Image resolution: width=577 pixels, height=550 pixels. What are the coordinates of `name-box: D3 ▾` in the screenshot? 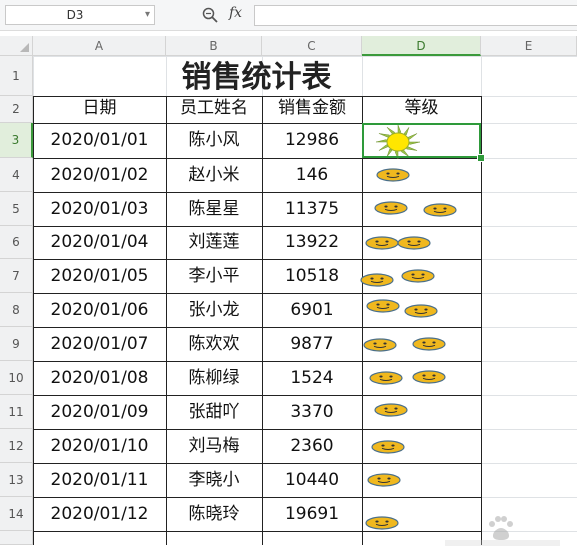 It's located at (80, 15).